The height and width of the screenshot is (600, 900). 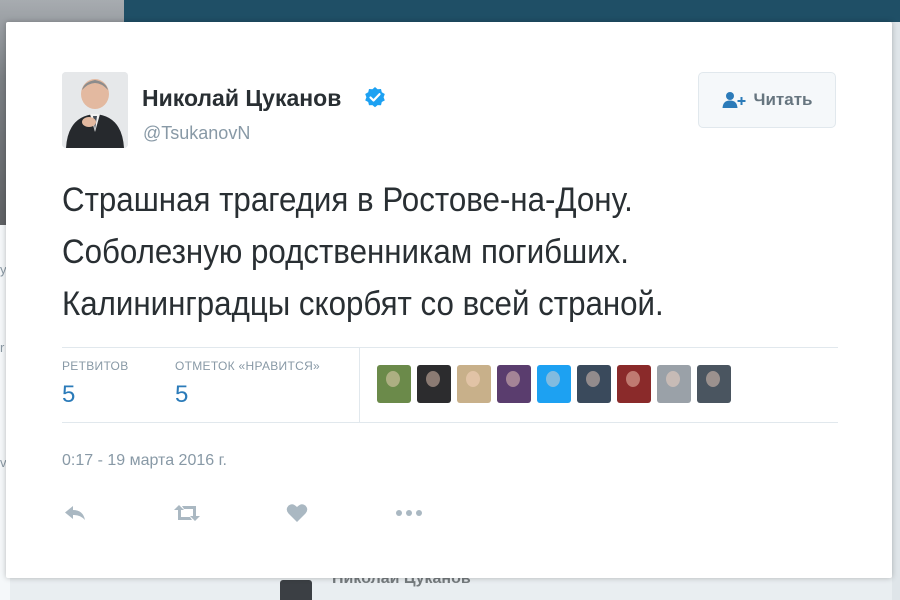 What do you see at coordinates (248, 366) in the screenshot?
I see `likes-label: ОТМЕТОК «НРАВИТСЯ»` at bounding box center [248, 366].